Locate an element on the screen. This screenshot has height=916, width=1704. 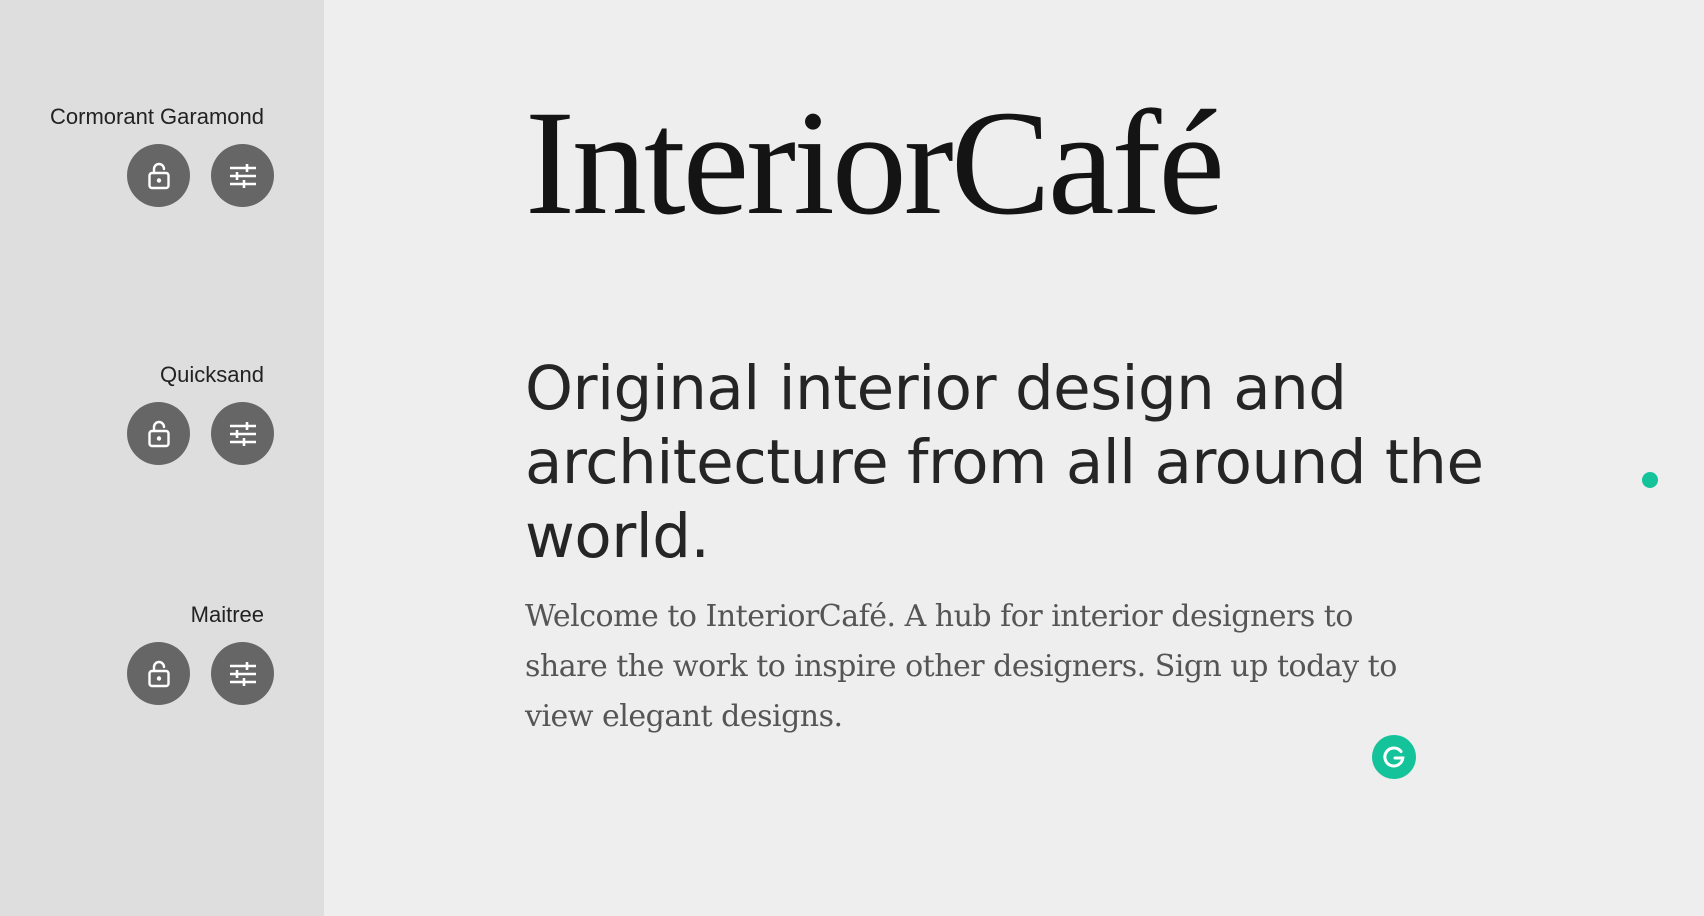
grammarly-icon is located at coordinates (1394, 757).